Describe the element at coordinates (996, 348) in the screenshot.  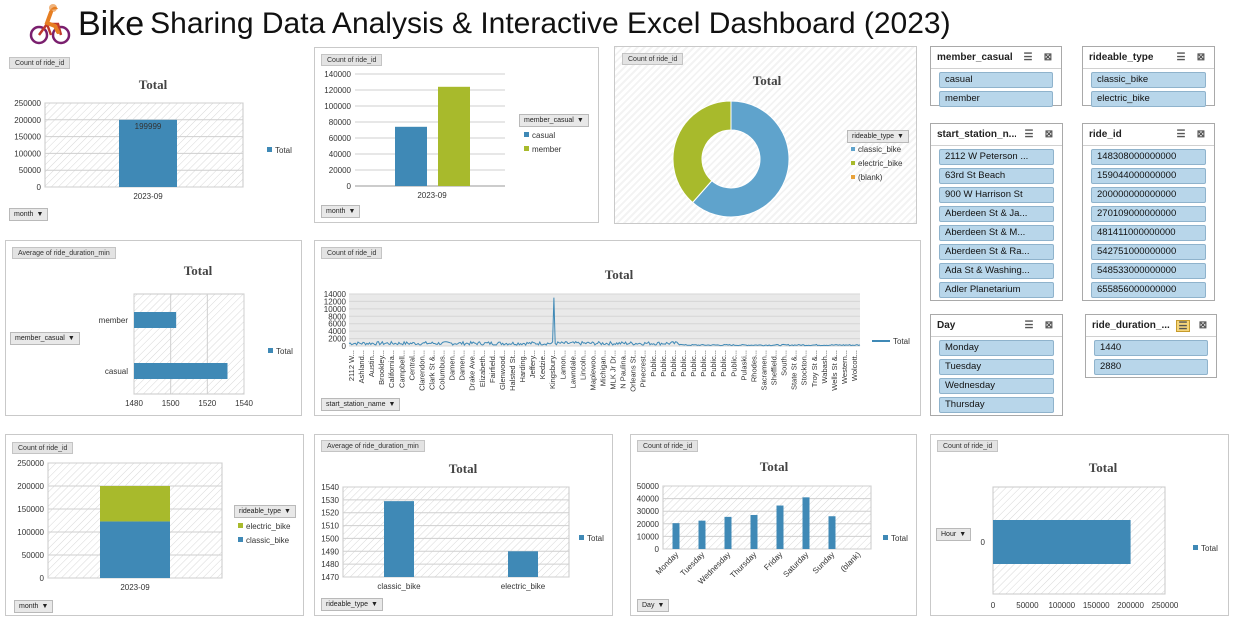
I see `slicer-item: Monday` at that location.